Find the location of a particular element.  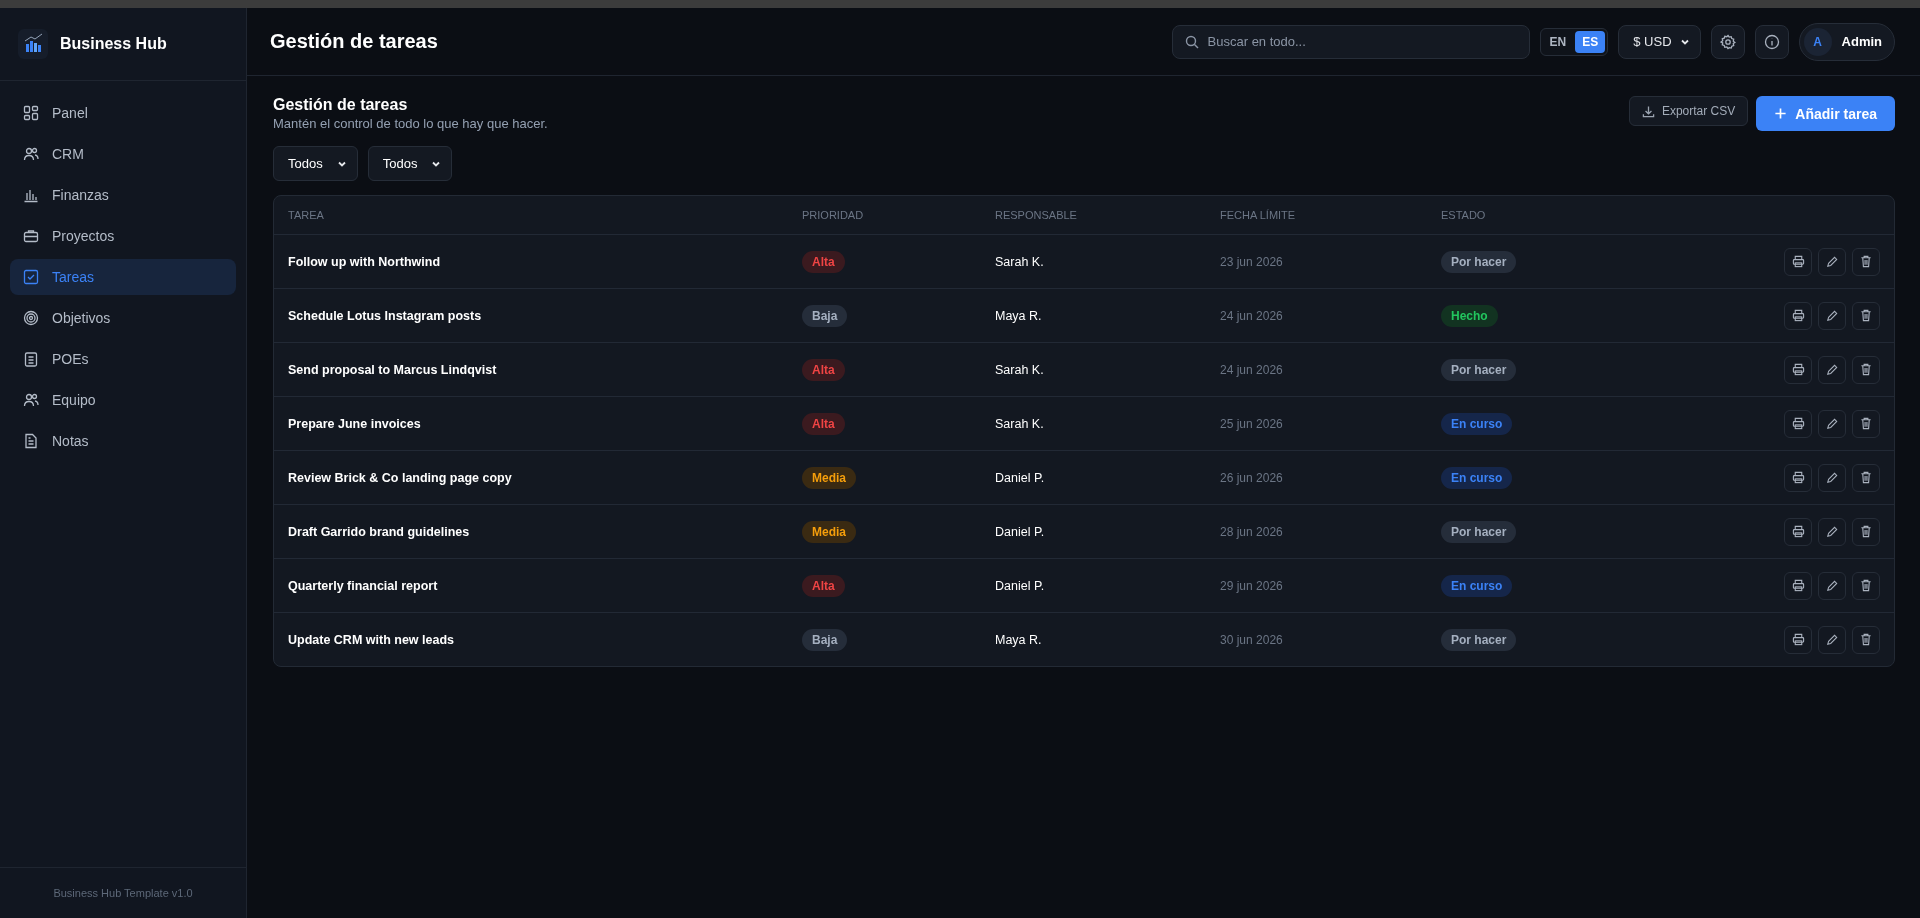

info-button is located at coordinates (1771, 41).